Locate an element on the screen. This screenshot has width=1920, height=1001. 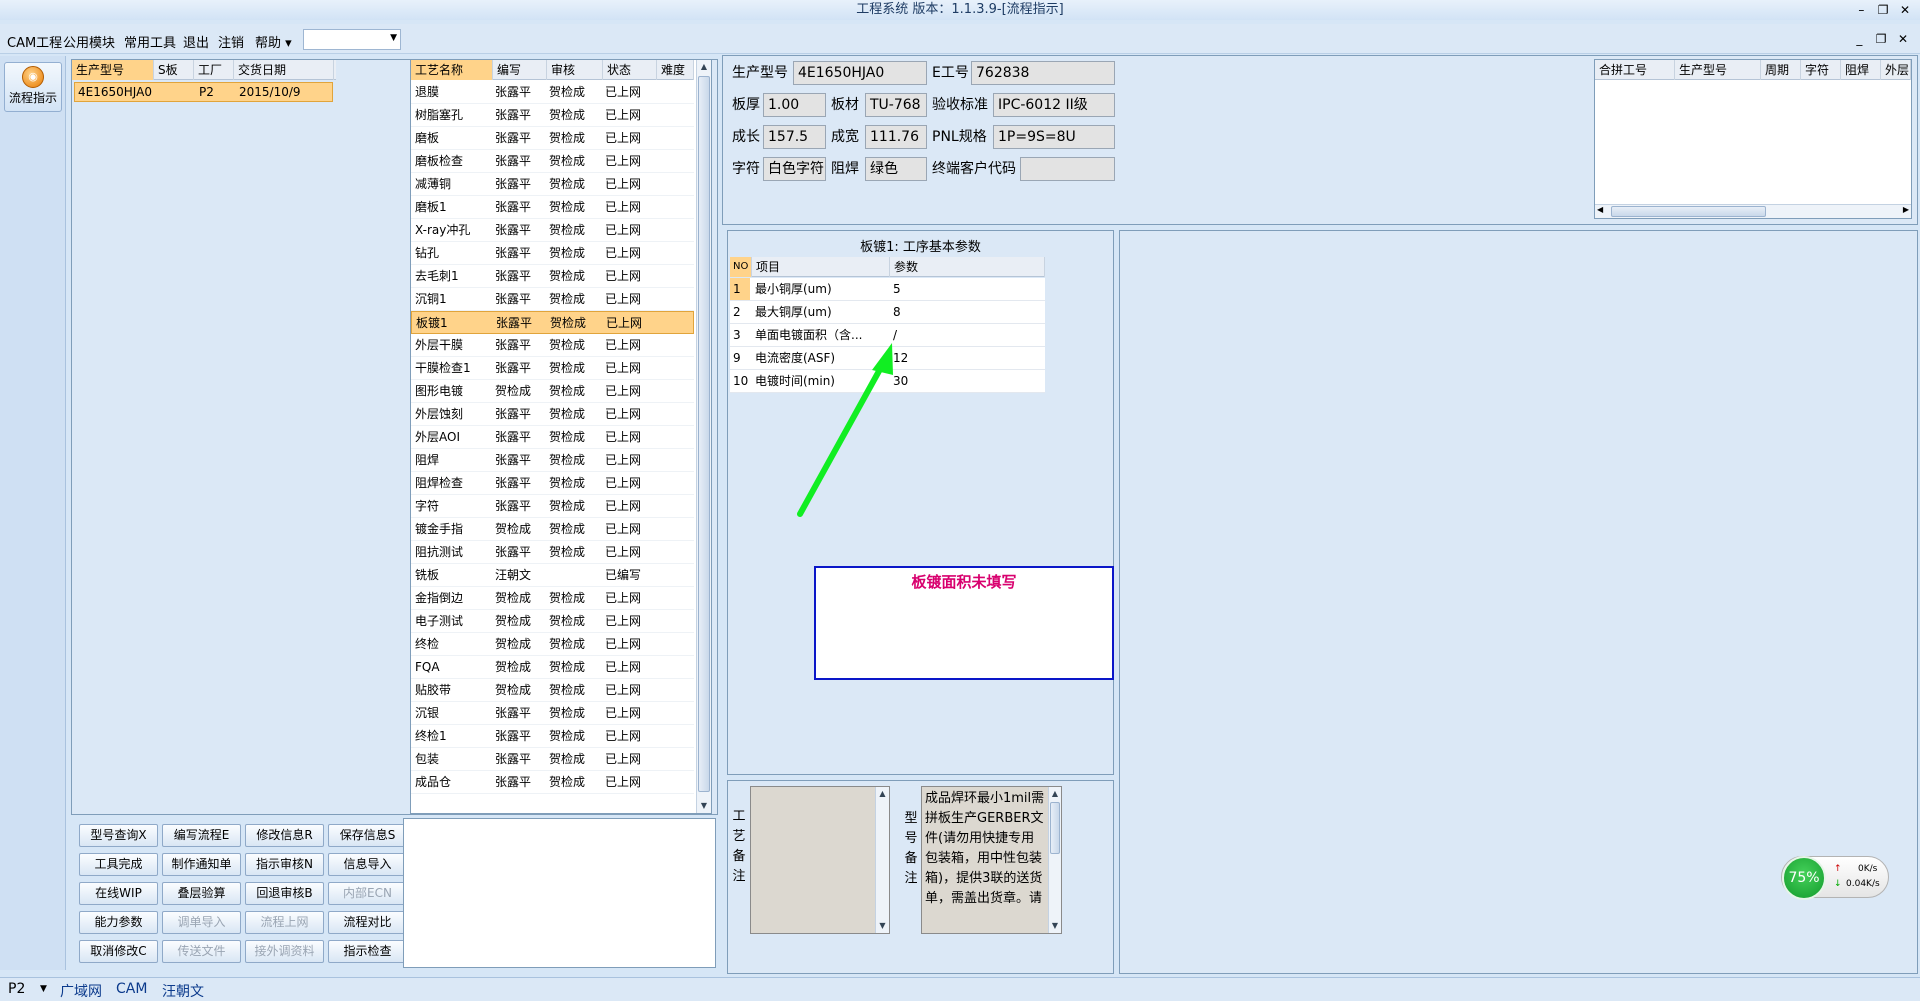
menu-tools: 常用工具 is located at coordinates (150, 41).